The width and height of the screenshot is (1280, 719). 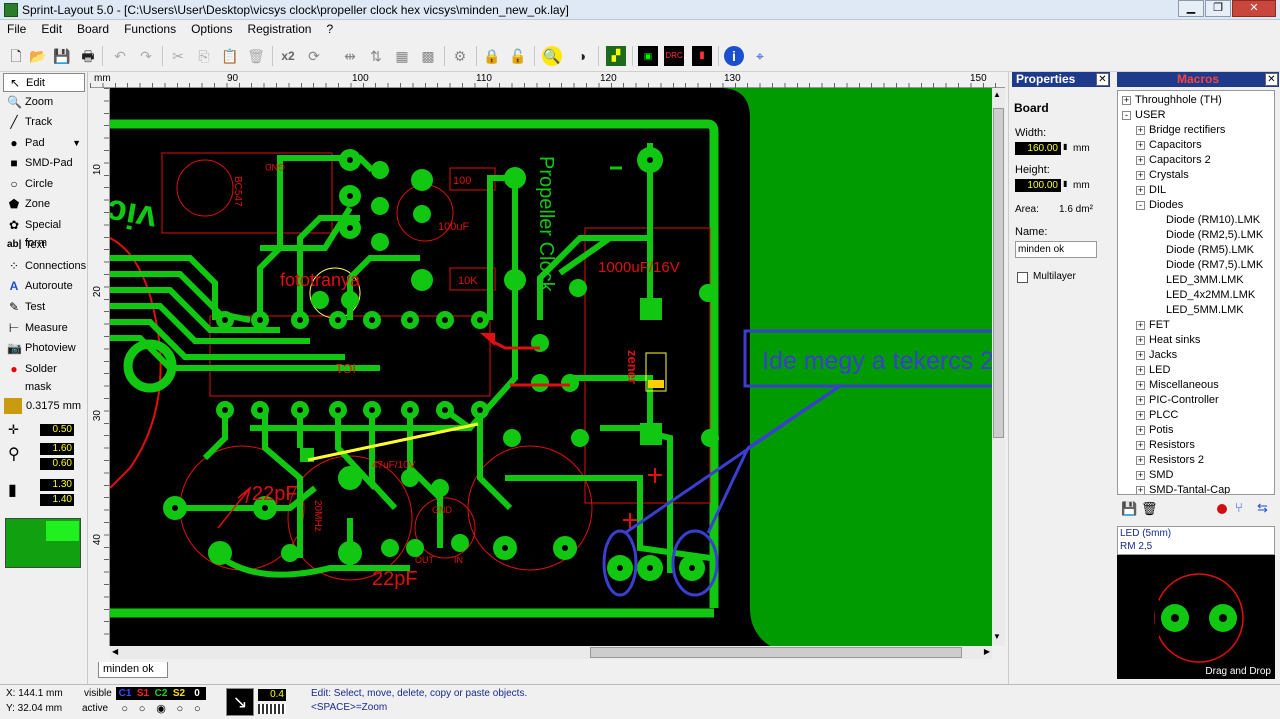 I want to click on refresh-icon: ⇆, so click(x=1262, y=508).